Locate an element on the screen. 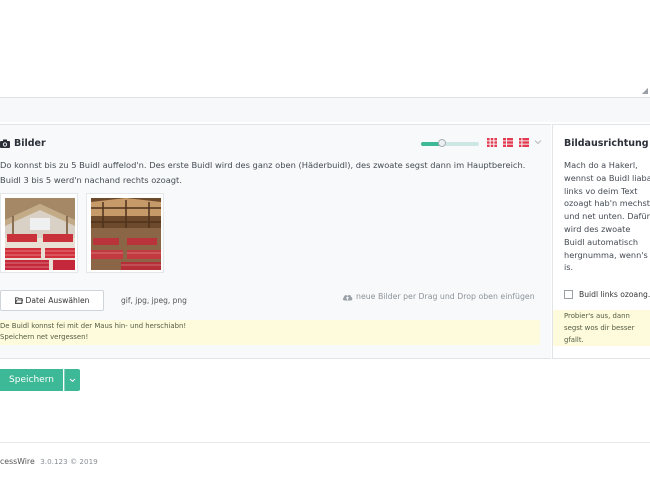  description-line: wird des zwoate is located at coordinates (597, 228).